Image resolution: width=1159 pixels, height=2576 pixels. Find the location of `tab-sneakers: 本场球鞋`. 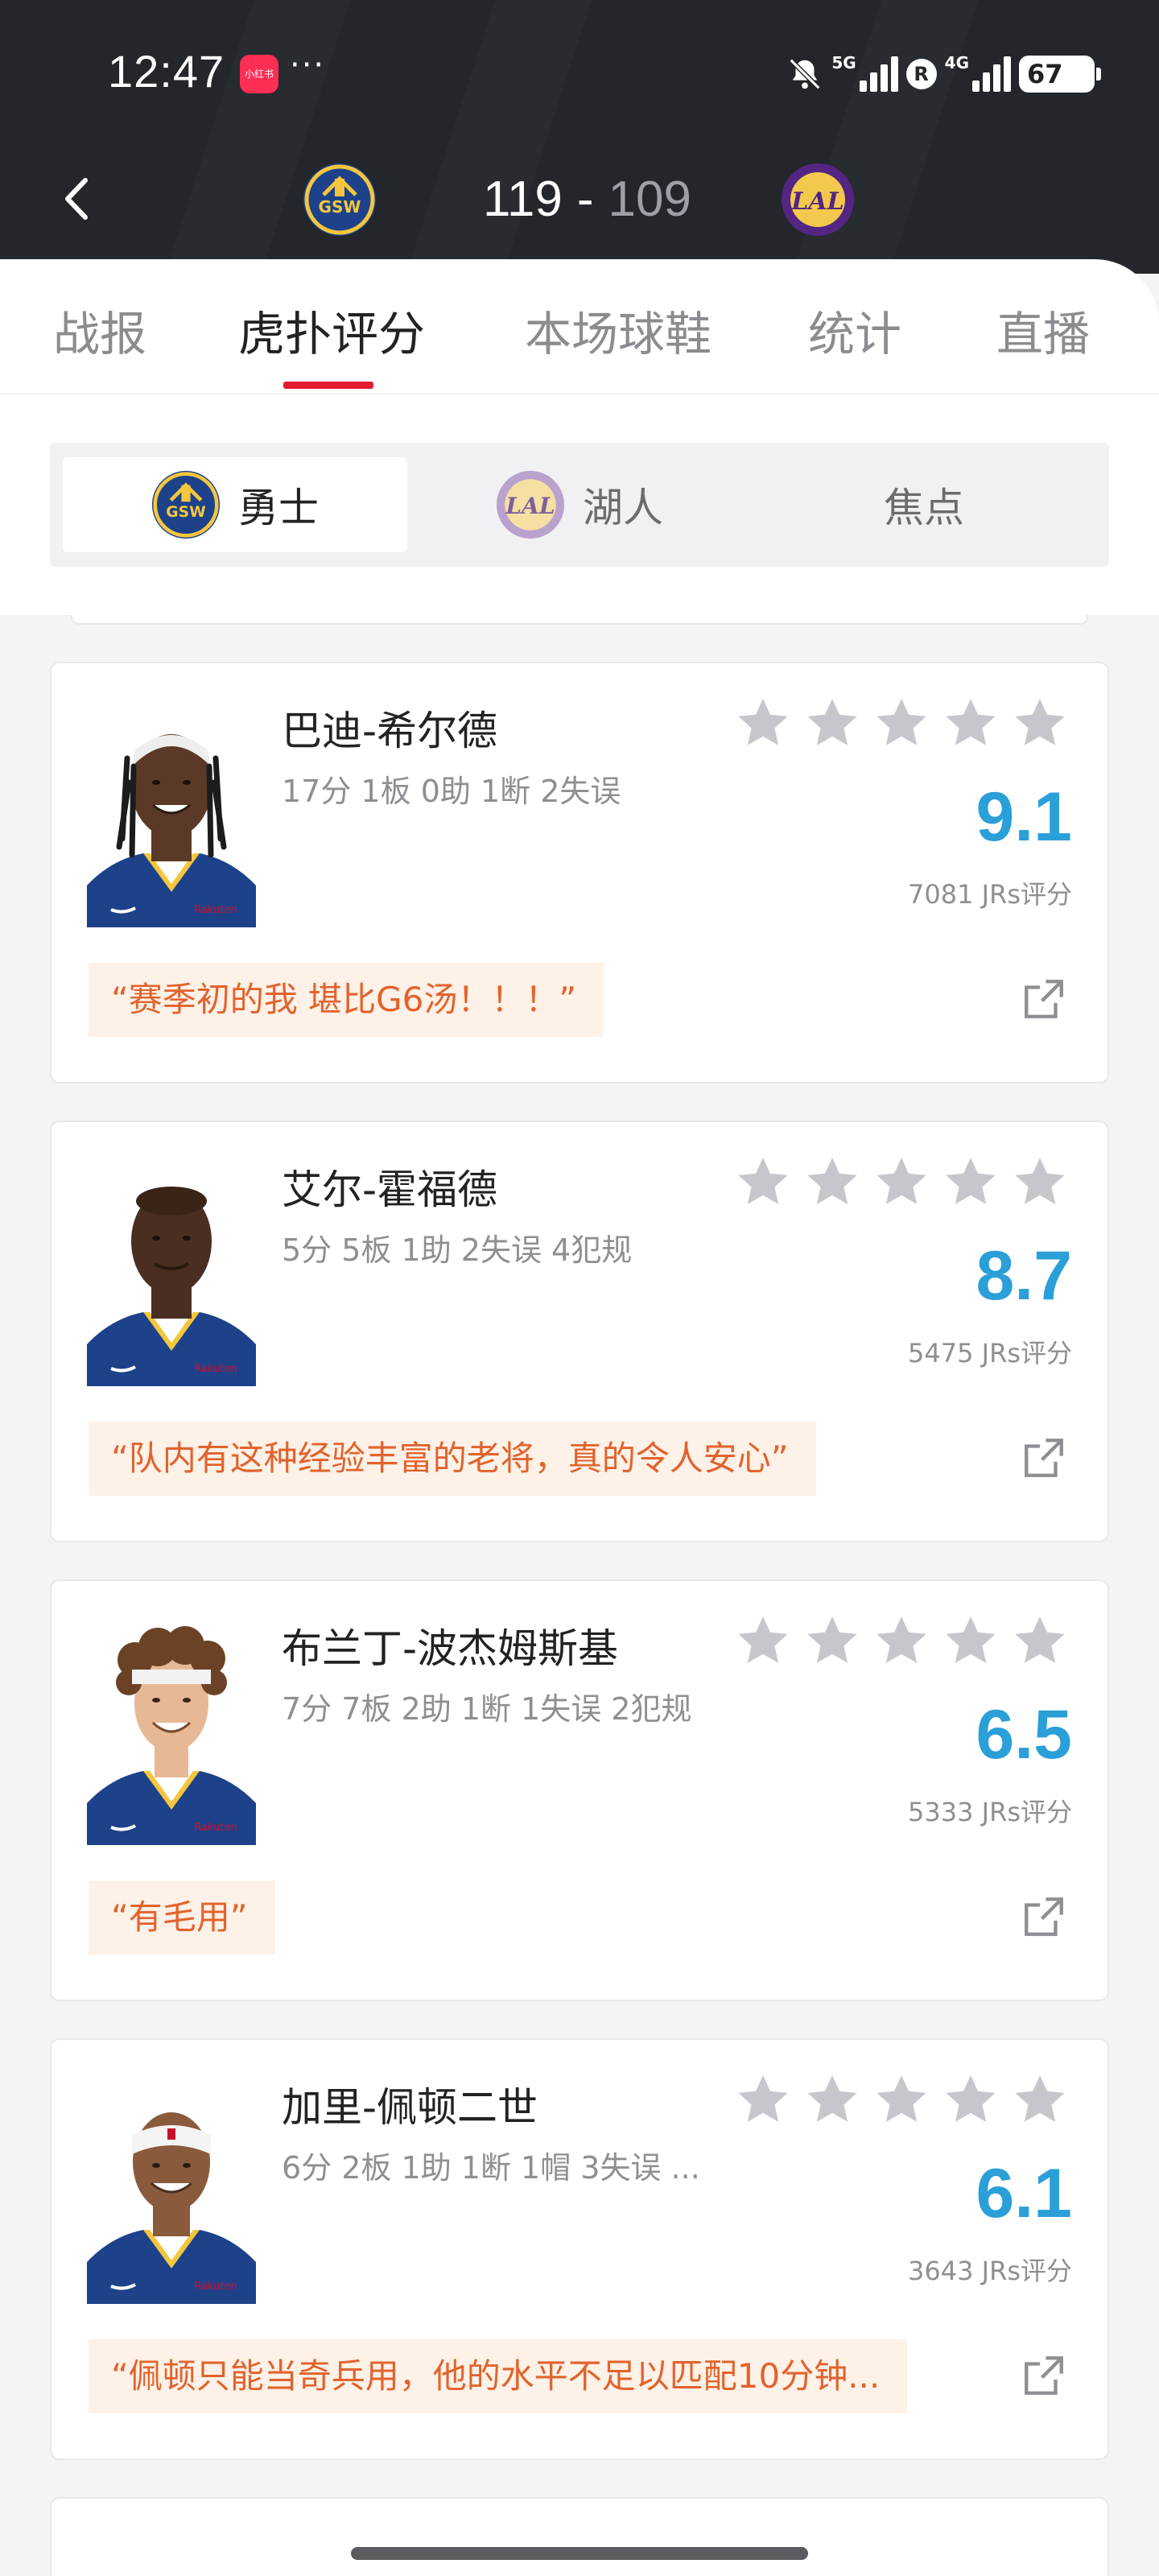

tab-sneakers: 本场球鞋 is located at coordinates (618, 330).